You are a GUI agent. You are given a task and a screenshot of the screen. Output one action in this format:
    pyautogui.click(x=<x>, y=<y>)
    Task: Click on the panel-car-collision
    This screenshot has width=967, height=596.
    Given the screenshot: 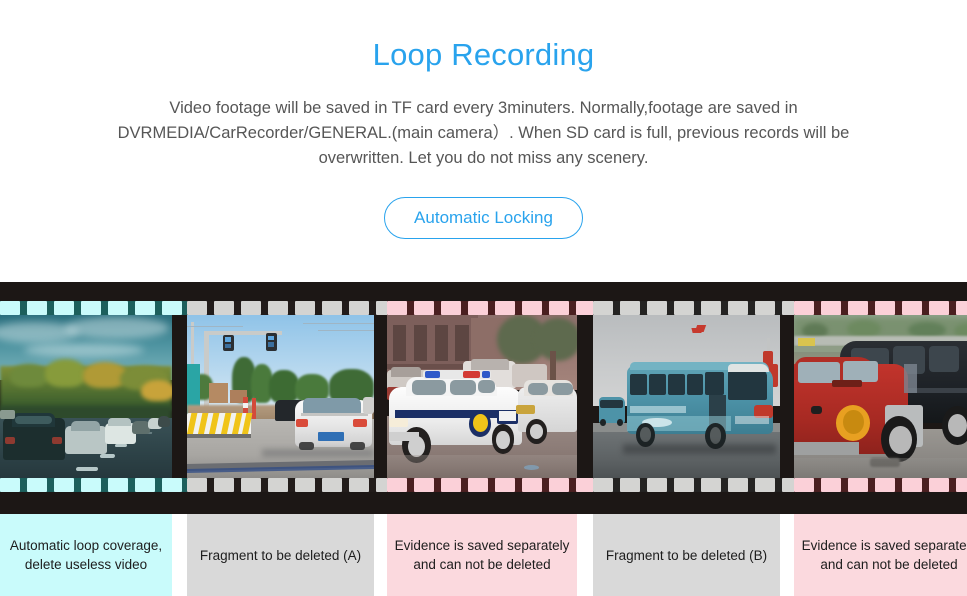 What is the action you would take?
    pyautogui.click(x=880, y=396)
    